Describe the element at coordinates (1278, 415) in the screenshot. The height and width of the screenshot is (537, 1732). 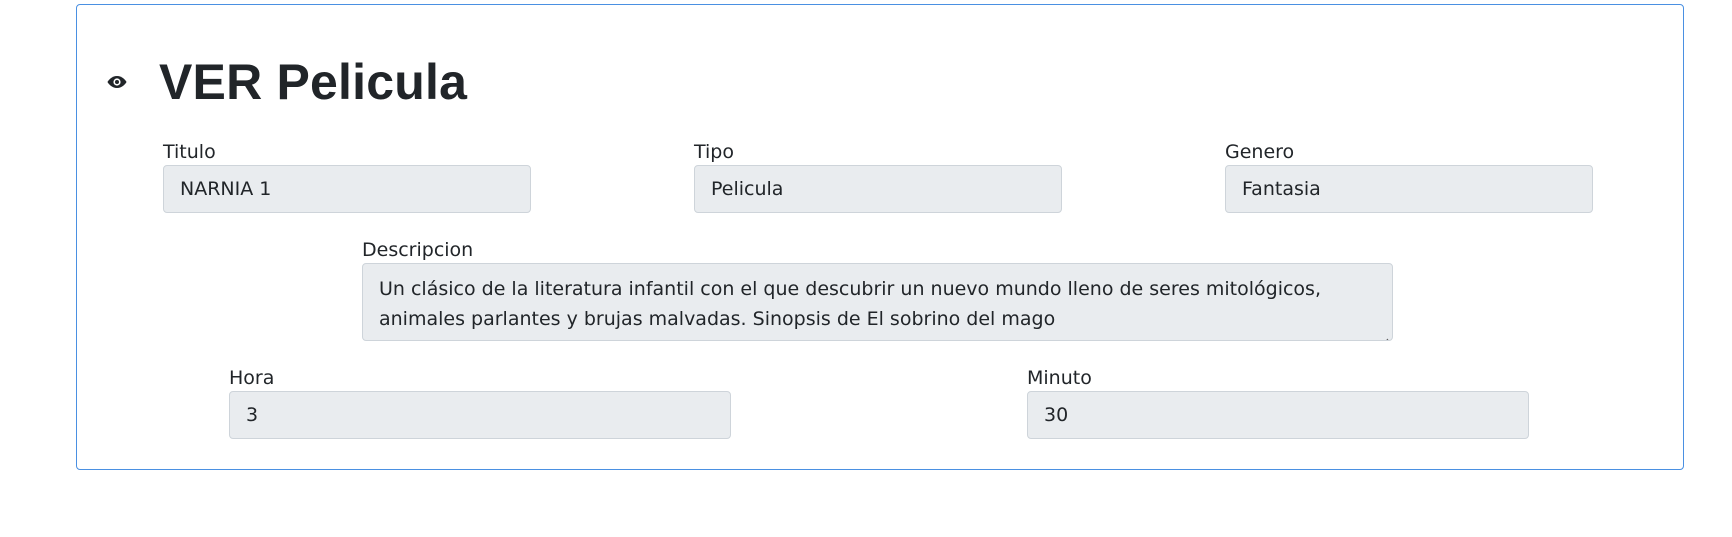
I see `minuto-input: 30` at that location.